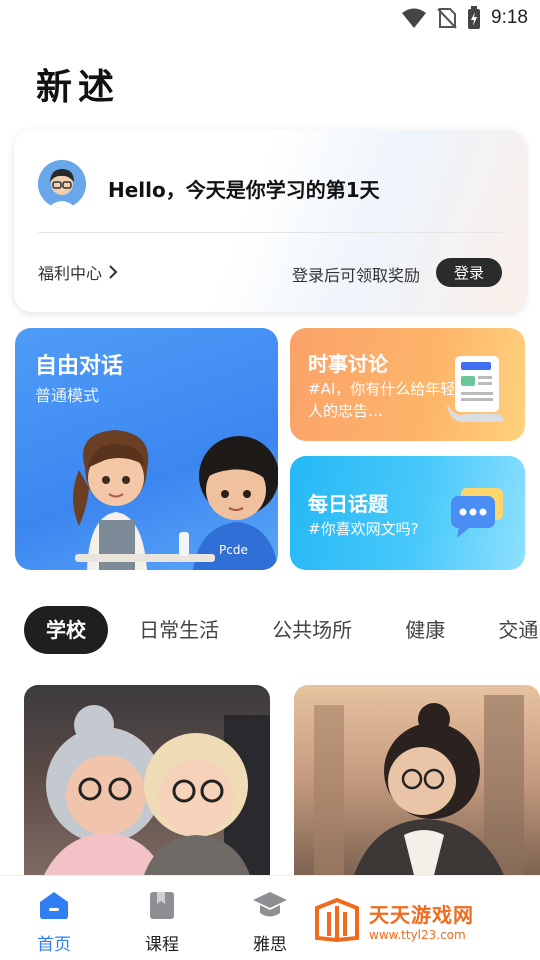 The width and height of the screenshot is (540, 960). Describe the element at coordinates (464, 18) in the screenshot. I see `status-icons: 9:18` at that location.